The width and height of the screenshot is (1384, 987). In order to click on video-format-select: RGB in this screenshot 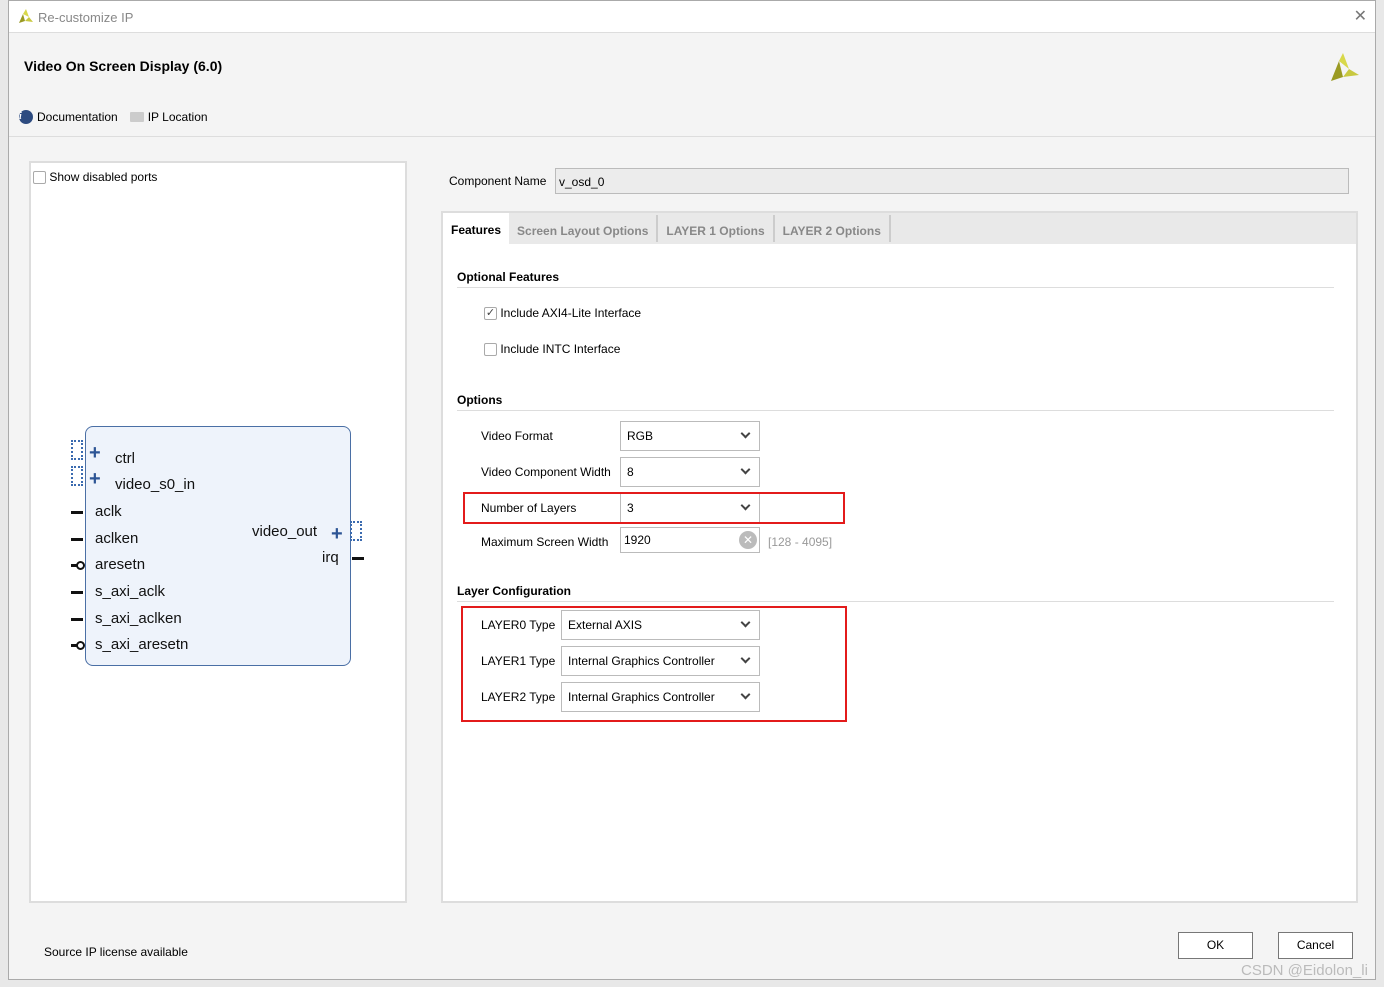, I will do `click(690, 436)`.